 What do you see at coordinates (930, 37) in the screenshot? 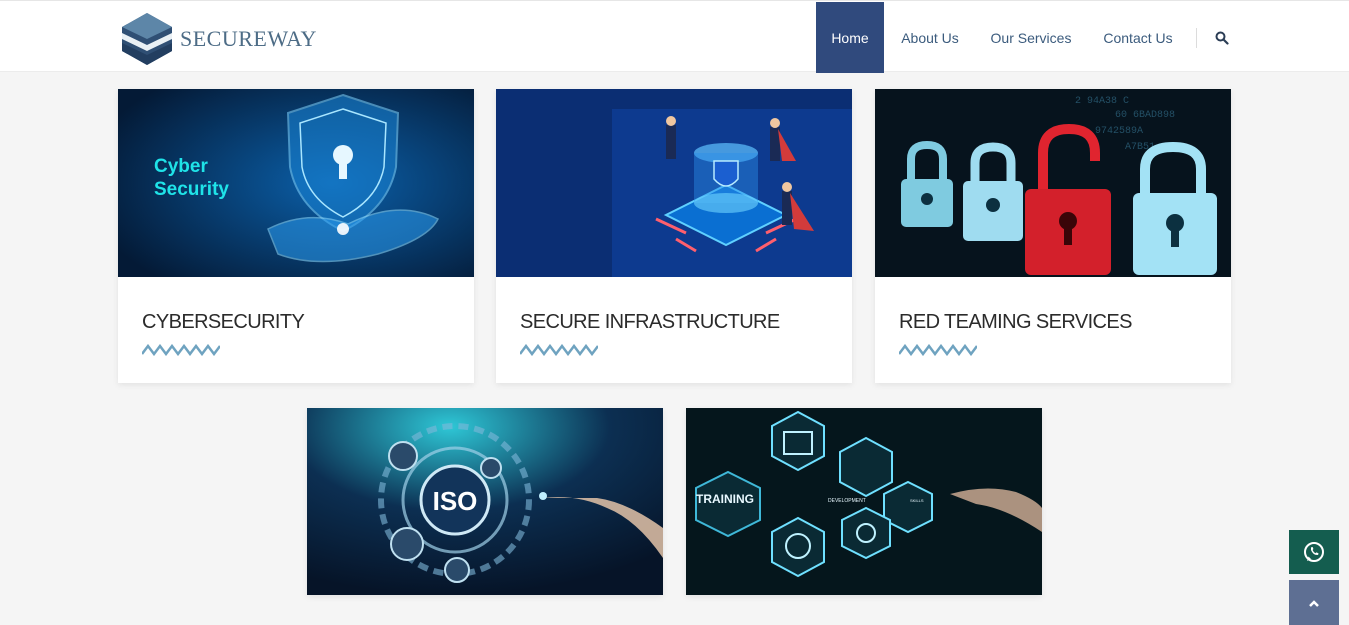
I see `nav-about-us: About Us` at bounding box center [930, 37].